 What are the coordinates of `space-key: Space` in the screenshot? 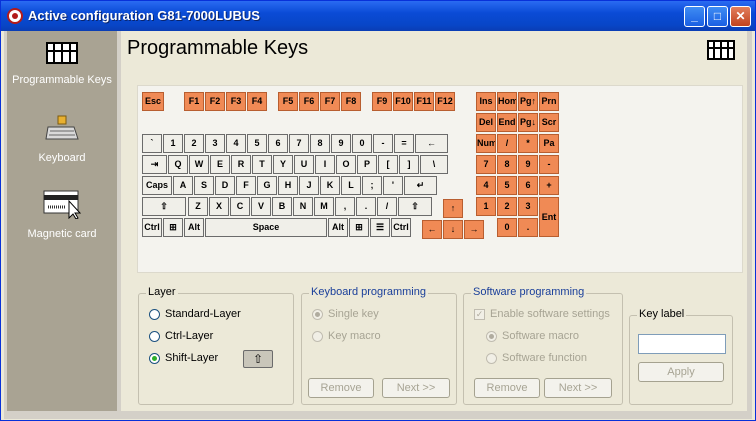 It's located at (266, 227).